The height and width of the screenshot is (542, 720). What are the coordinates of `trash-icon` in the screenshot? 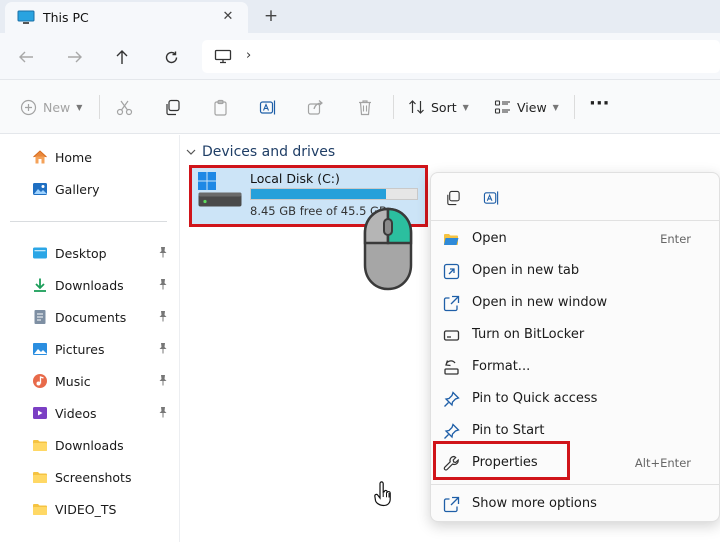 It's located at (365, 107).